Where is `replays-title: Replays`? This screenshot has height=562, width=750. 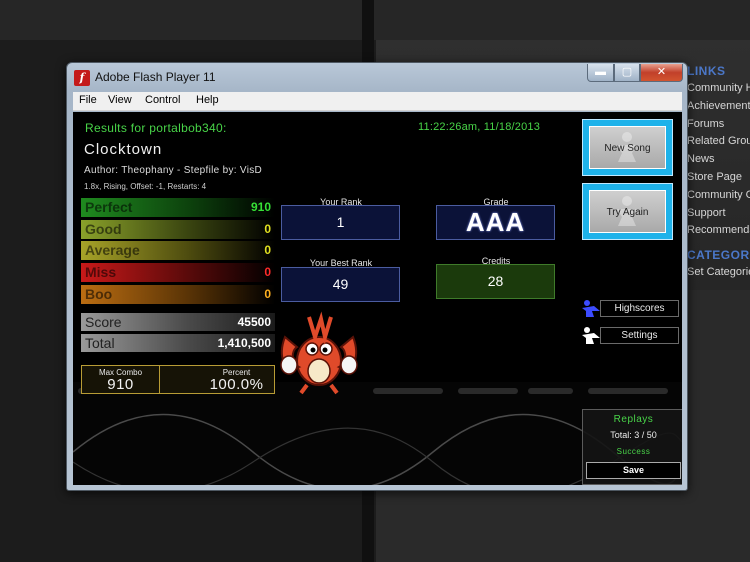
replays-title: Replays is located at coordinates (633, 419).